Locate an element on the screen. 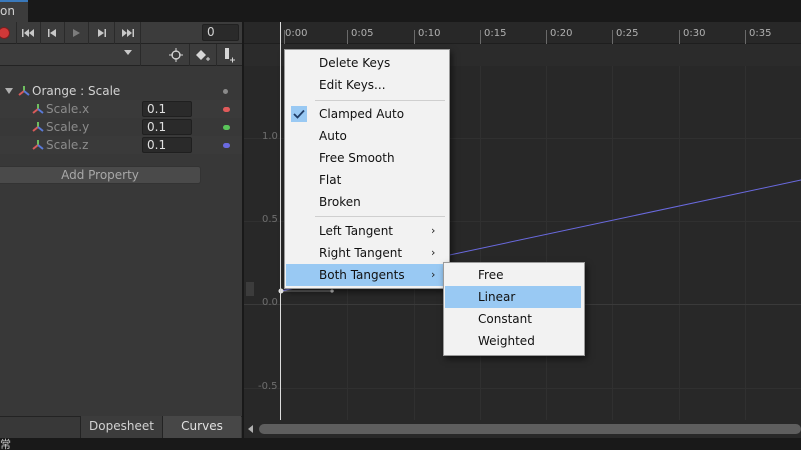  animation-window-tab: on is located at coordinates (14, 11).